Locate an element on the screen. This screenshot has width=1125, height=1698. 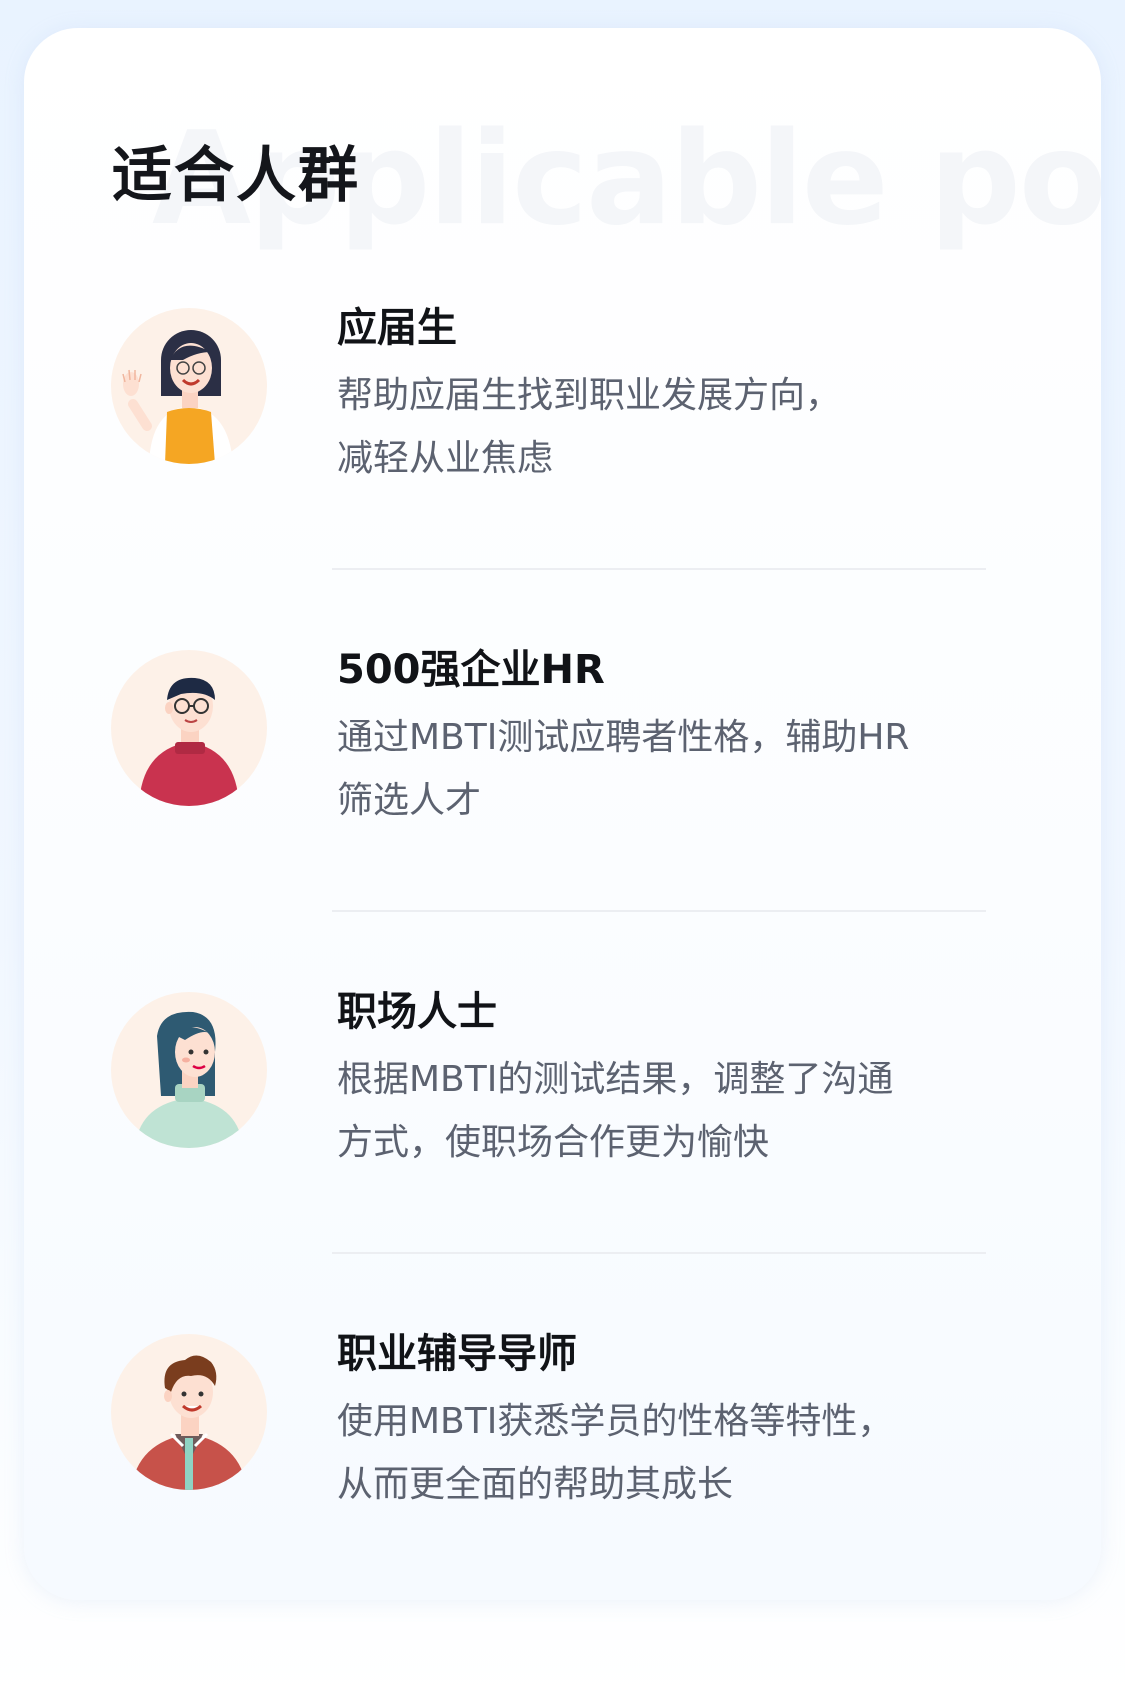
item-description-line: 使用MBTI获悉学员的性格等特性， is located at coordinates (615, 1421).